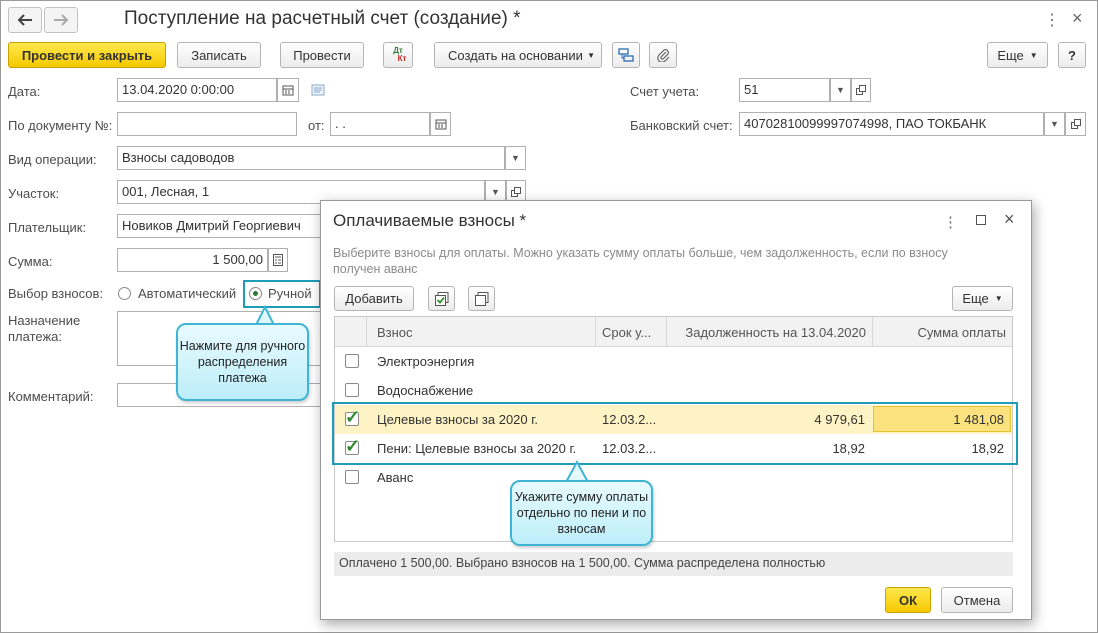 This screenshot has width=1098, height=633. What do you see at coordinates (977, 600) in the screenshot?
I see `cancel-button: Отмена` at bounding box center [977, 600].